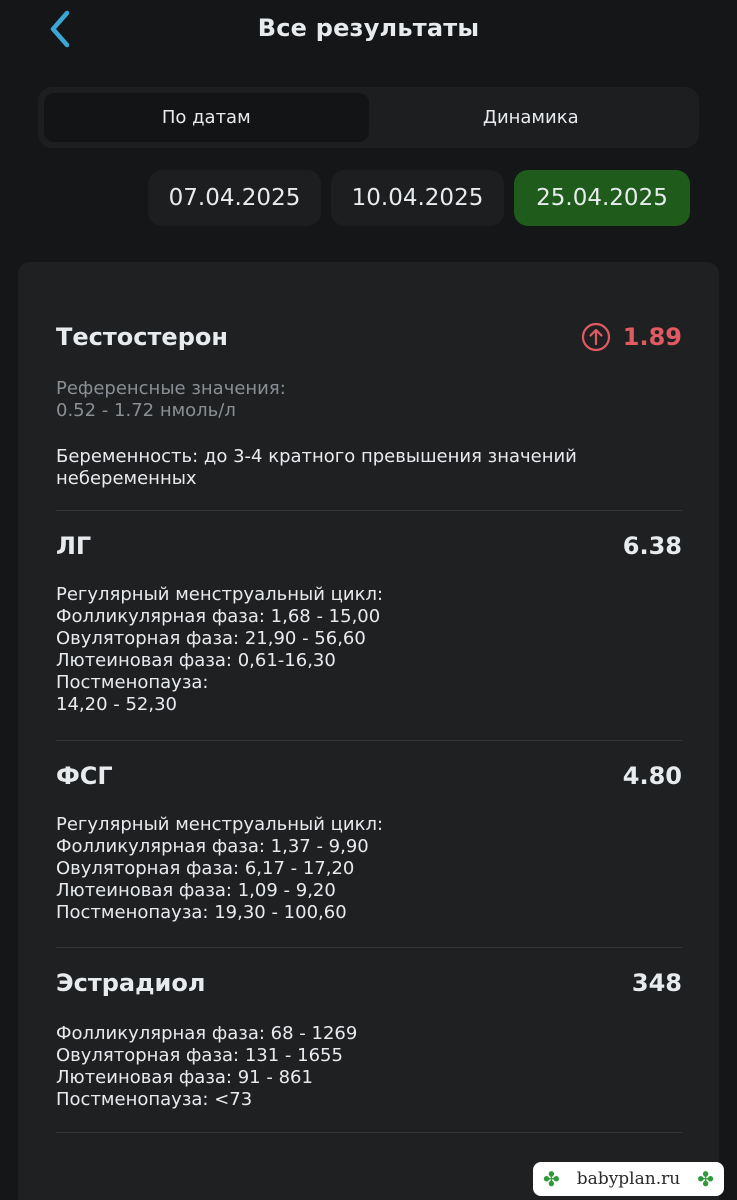 This screenshot has height=1200, width=737. What do you see at coordinates (652, 546) in the screenshot?
I see `result-value: 6.38` at bounding box center [652, 546].